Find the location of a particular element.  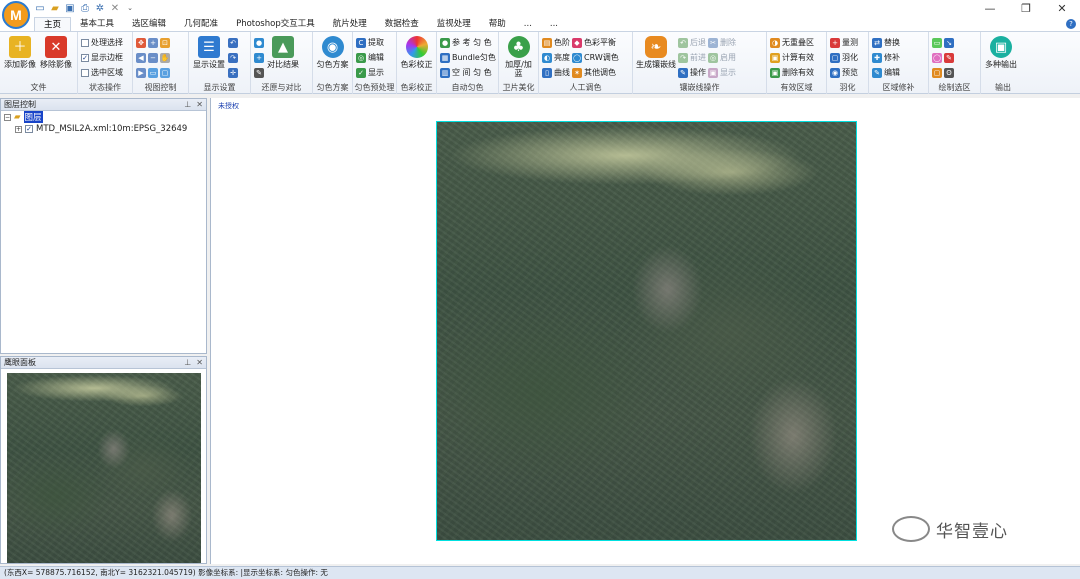

tab-data-check: 数据检查 is located at coordinates (402, 24).